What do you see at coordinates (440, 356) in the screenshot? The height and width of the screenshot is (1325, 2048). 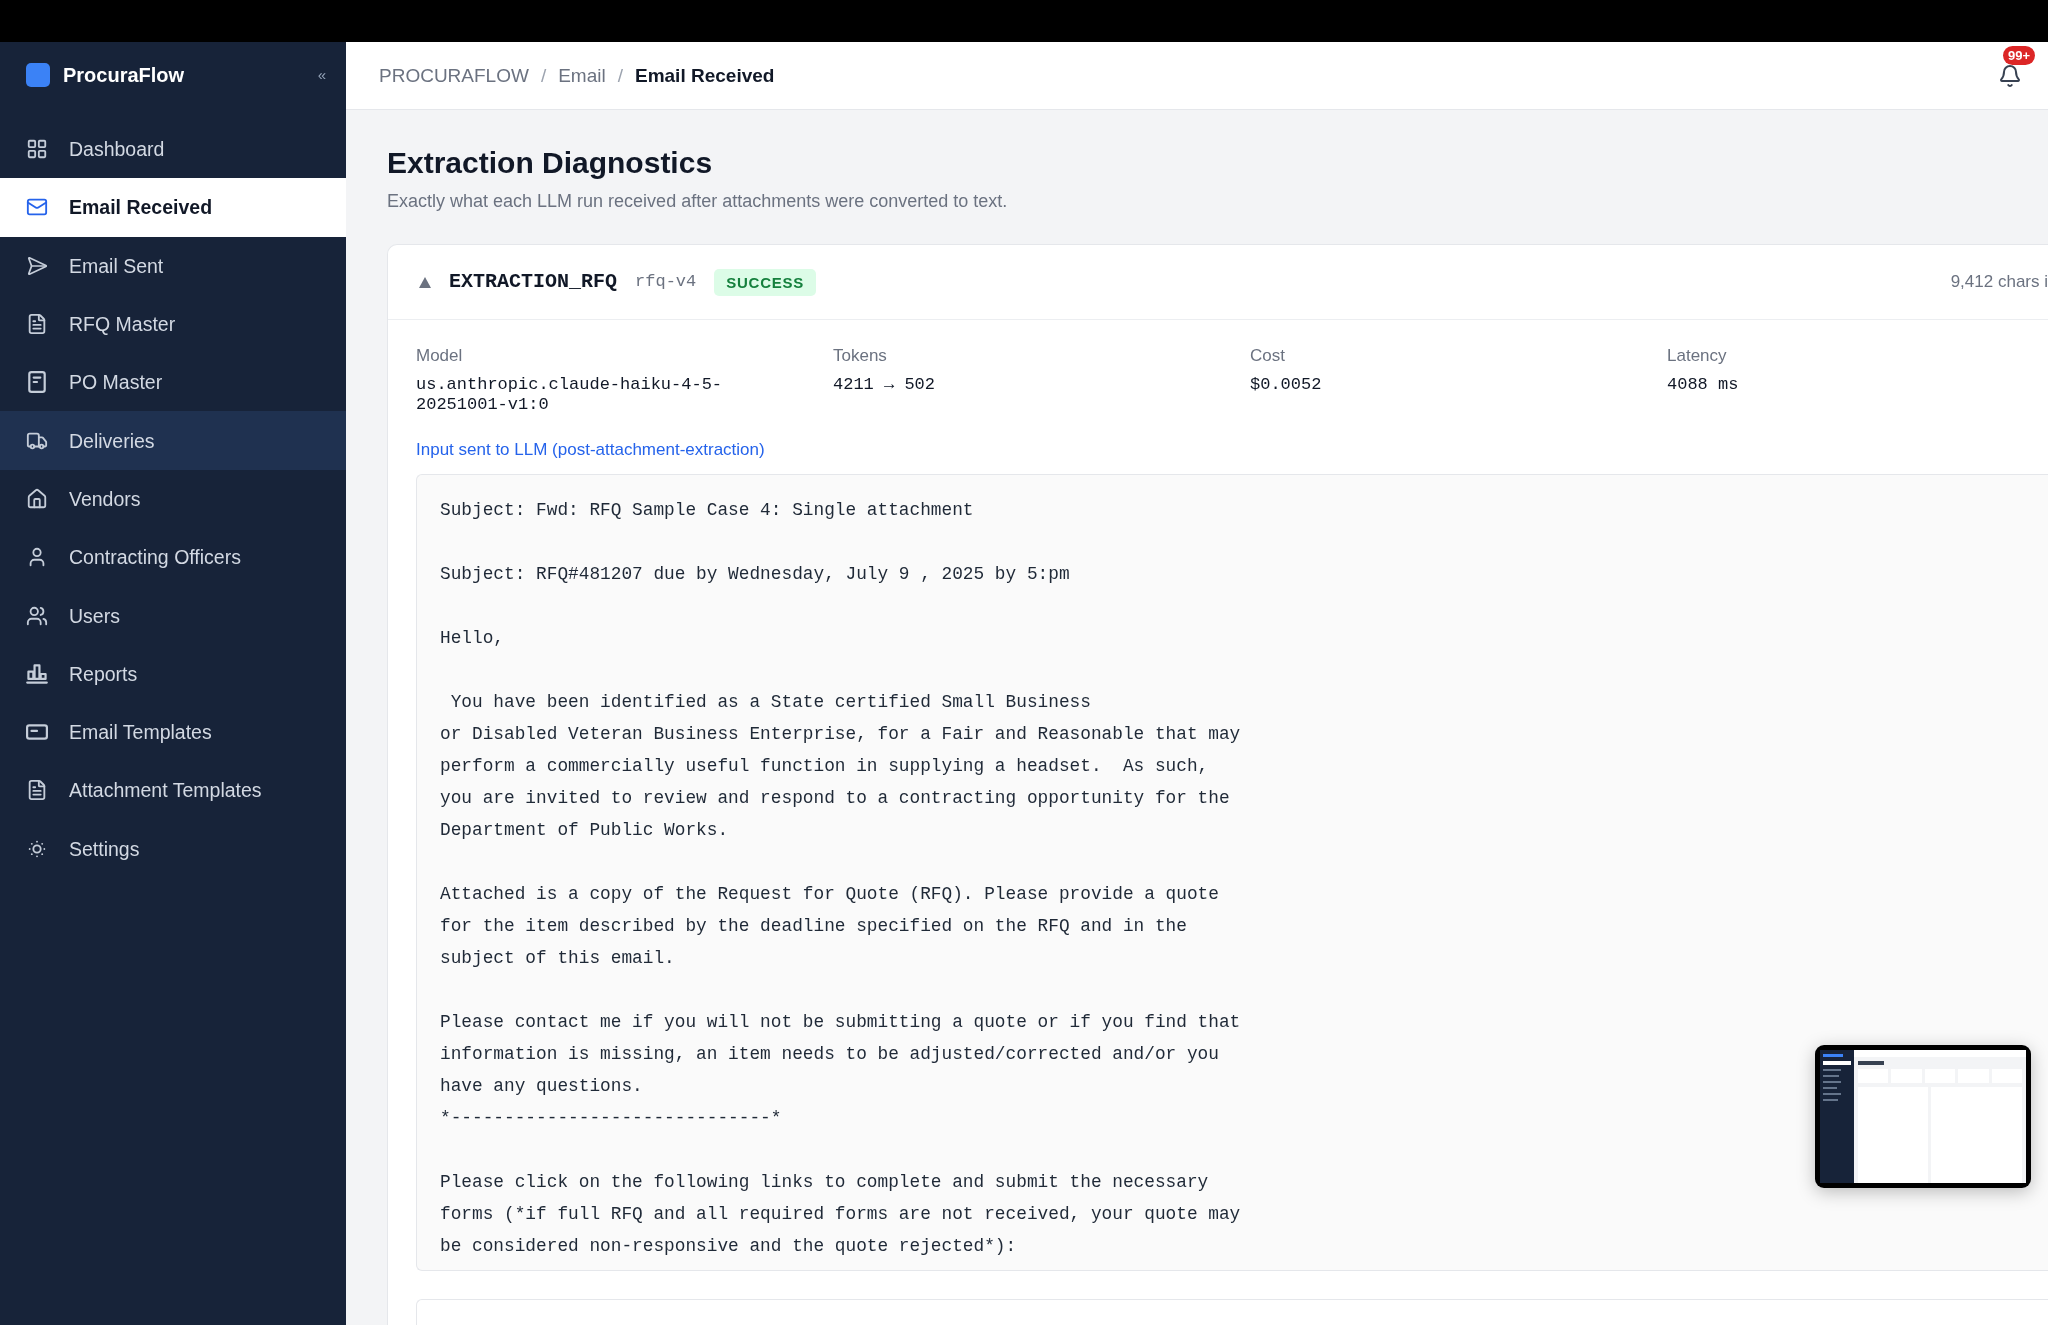 I see `metric-label: Model` at bounding box center [440, 356].